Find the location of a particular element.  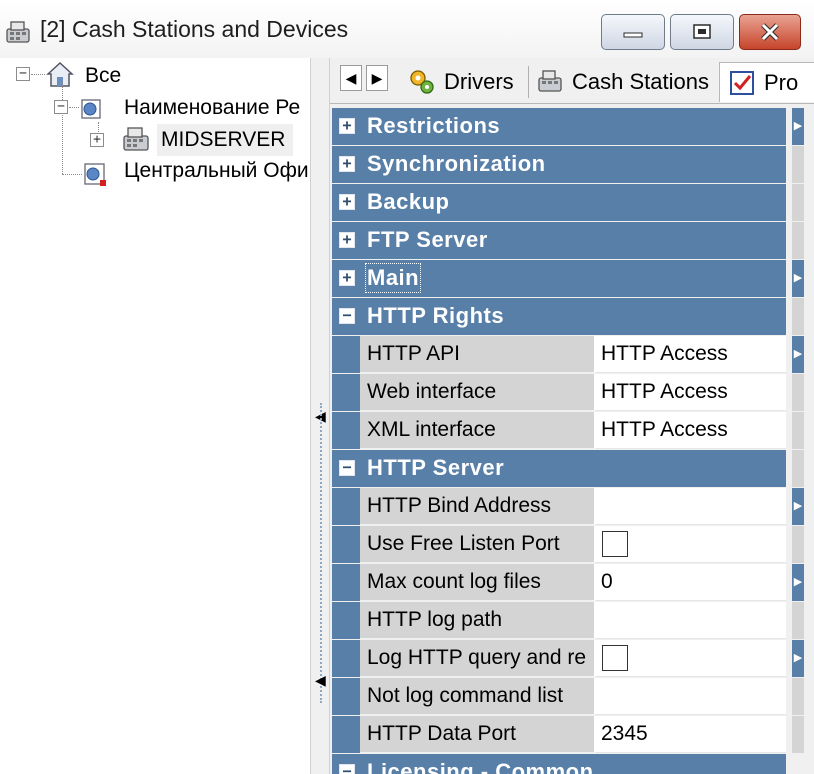

log-http-query-checkbox is located at coordinates (615, 658).